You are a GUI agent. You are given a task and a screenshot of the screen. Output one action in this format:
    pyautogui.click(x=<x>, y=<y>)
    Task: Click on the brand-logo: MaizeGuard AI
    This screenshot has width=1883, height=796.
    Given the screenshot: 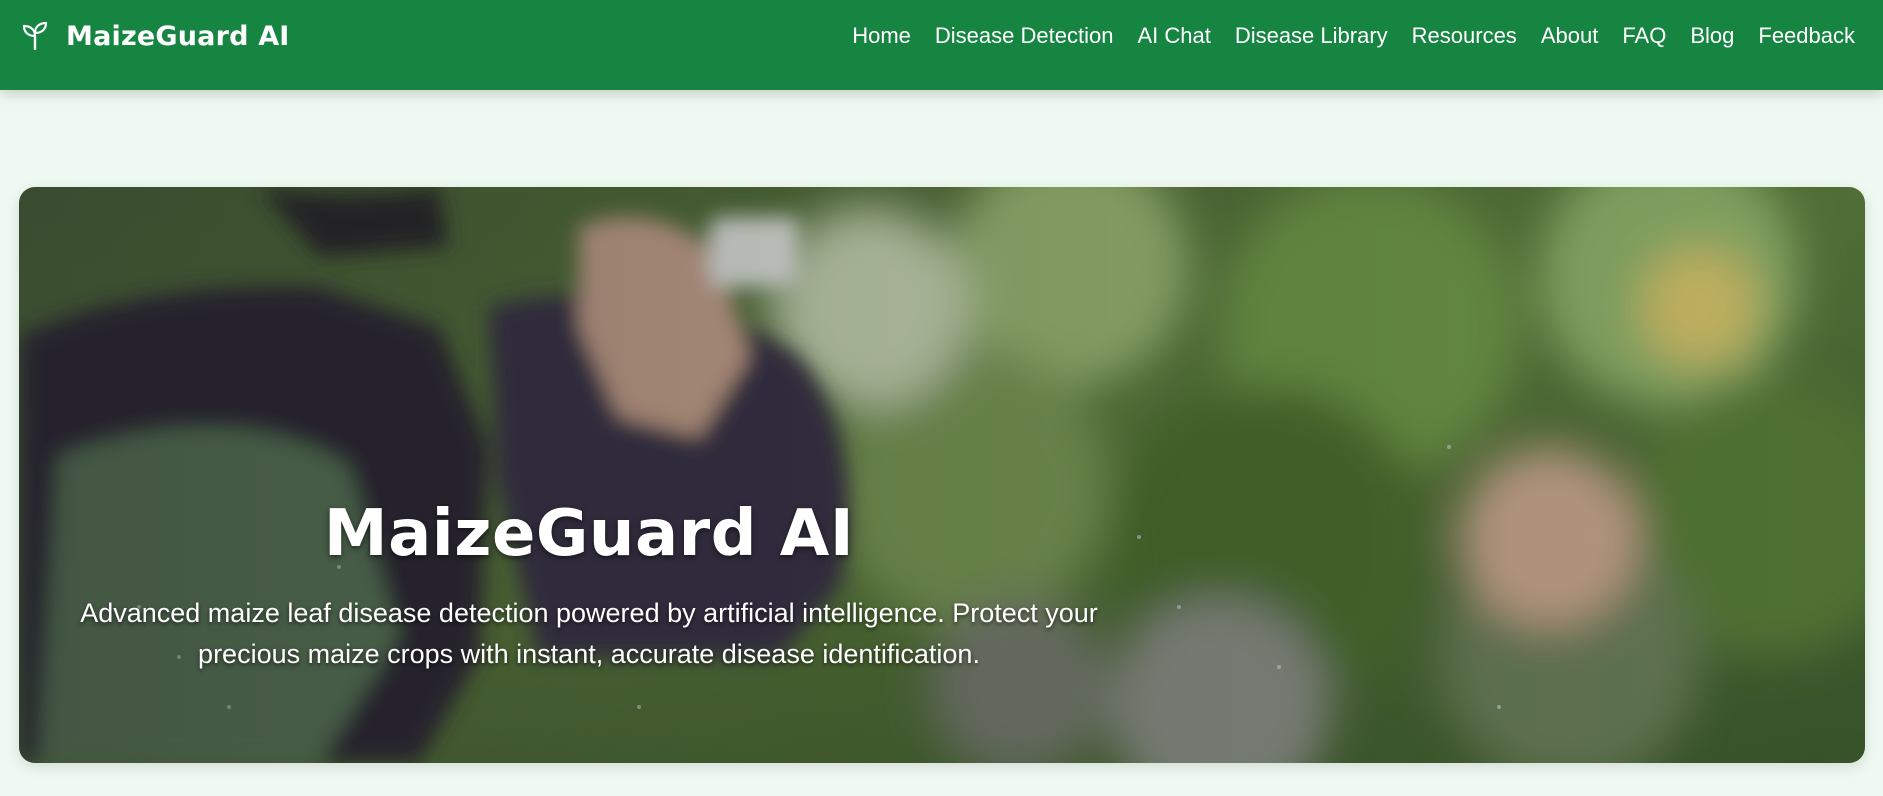 What is the action you would take?
    pyautogui.click(x=156, y=36)
    